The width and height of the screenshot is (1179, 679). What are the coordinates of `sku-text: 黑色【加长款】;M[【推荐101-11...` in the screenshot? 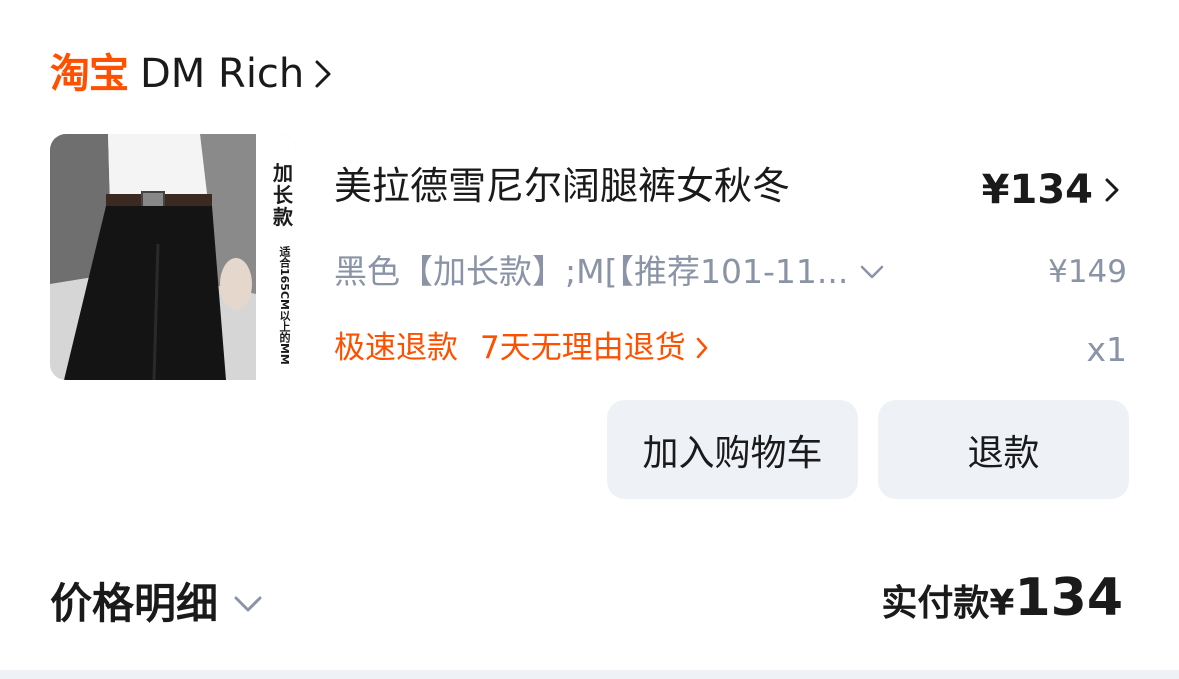 It's located at (591, 271).